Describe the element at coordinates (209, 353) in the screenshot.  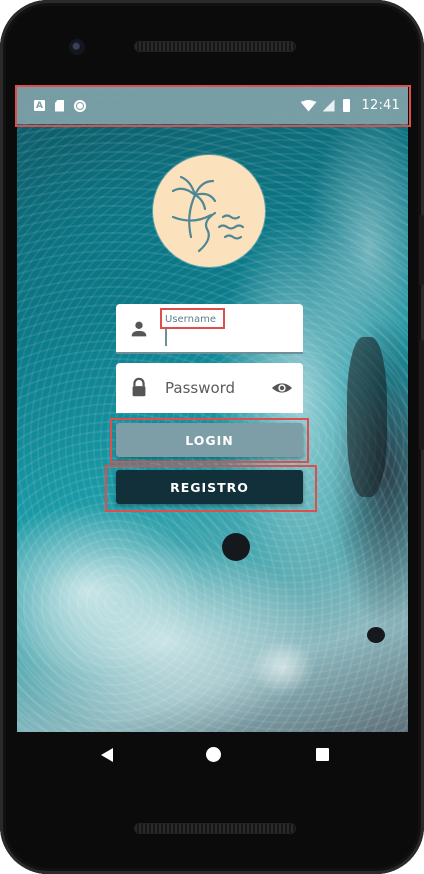
I see `username-underline` at that location.